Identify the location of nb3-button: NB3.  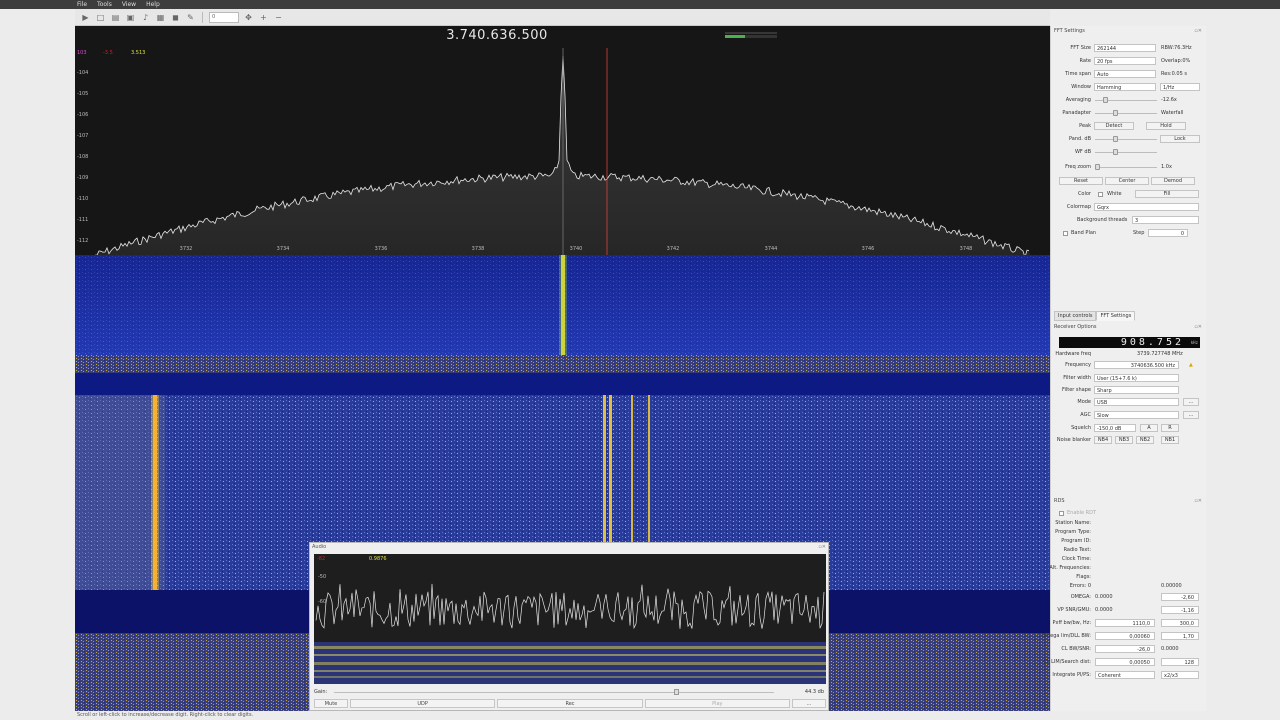
(1124, 440).